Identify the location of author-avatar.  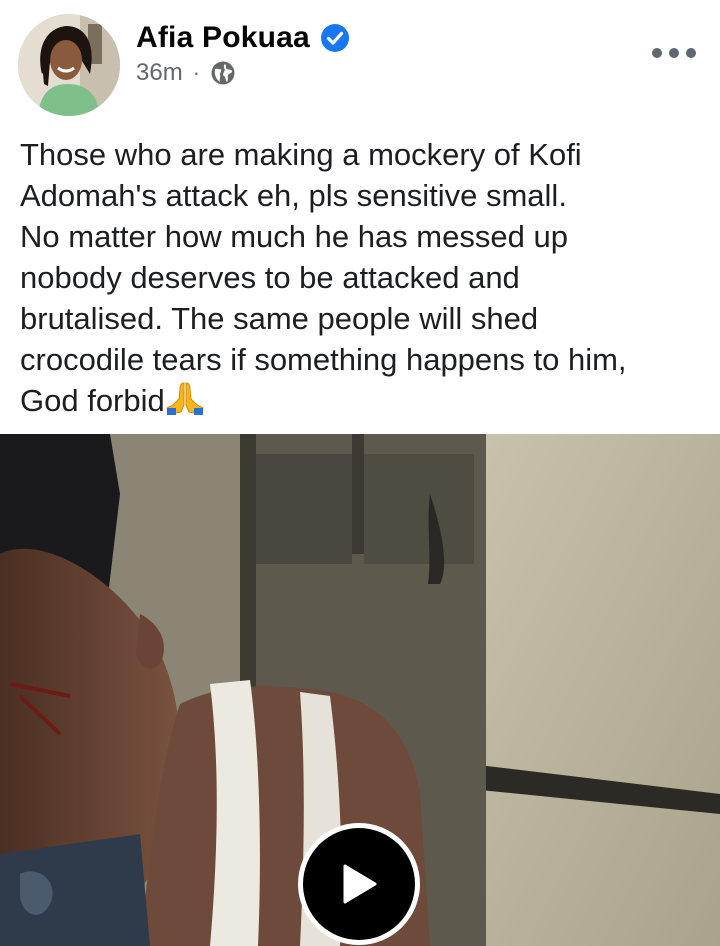
(69, 65).